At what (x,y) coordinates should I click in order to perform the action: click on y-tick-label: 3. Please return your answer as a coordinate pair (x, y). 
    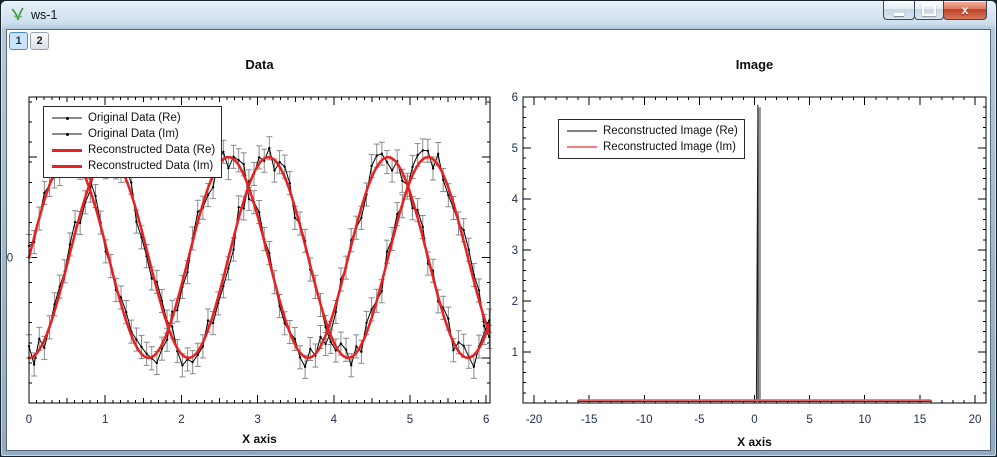
    Looking at the image, I should click on (515, 251).